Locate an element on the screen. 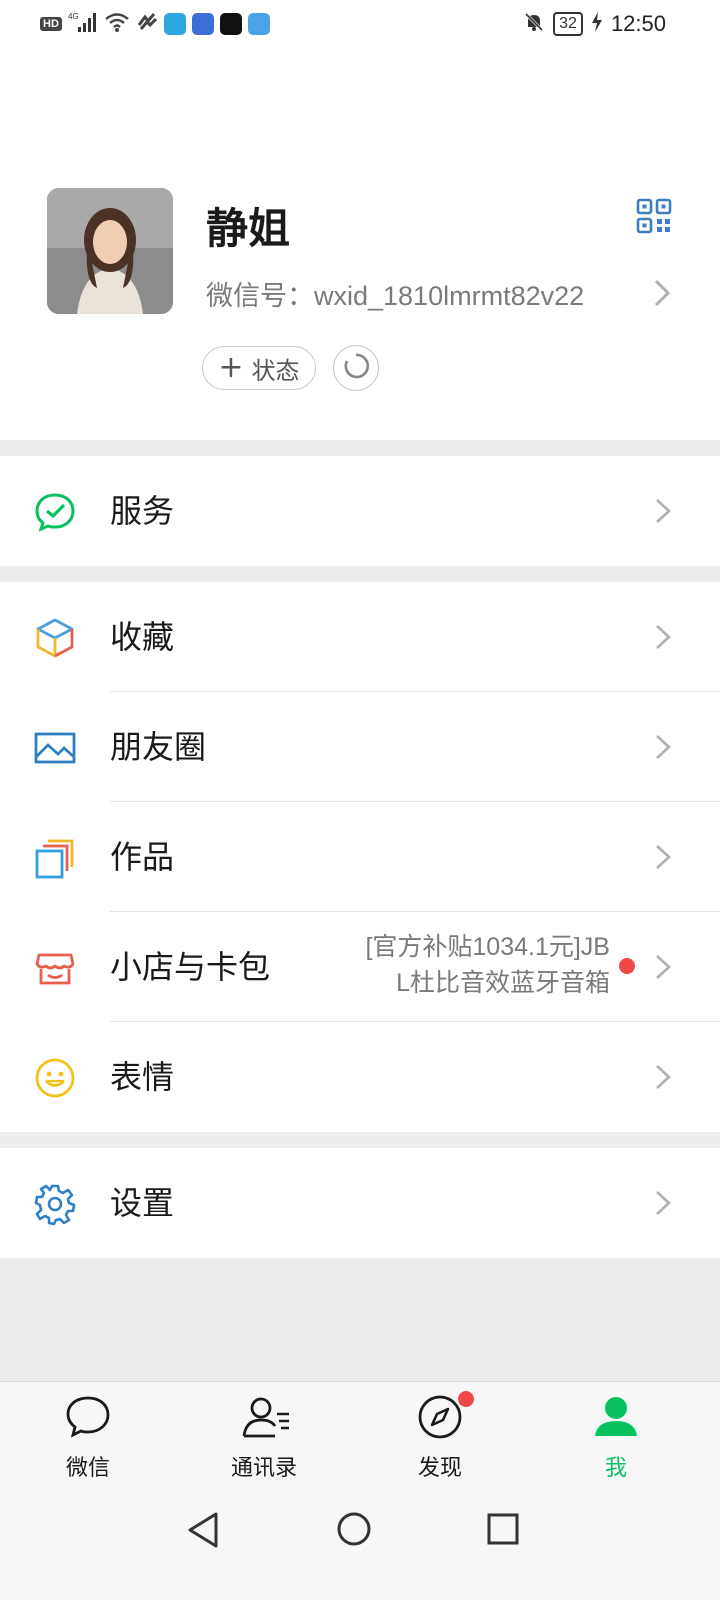  promo-line: [官方补贴1034.1元]JB is located at coordinates (487, 947).